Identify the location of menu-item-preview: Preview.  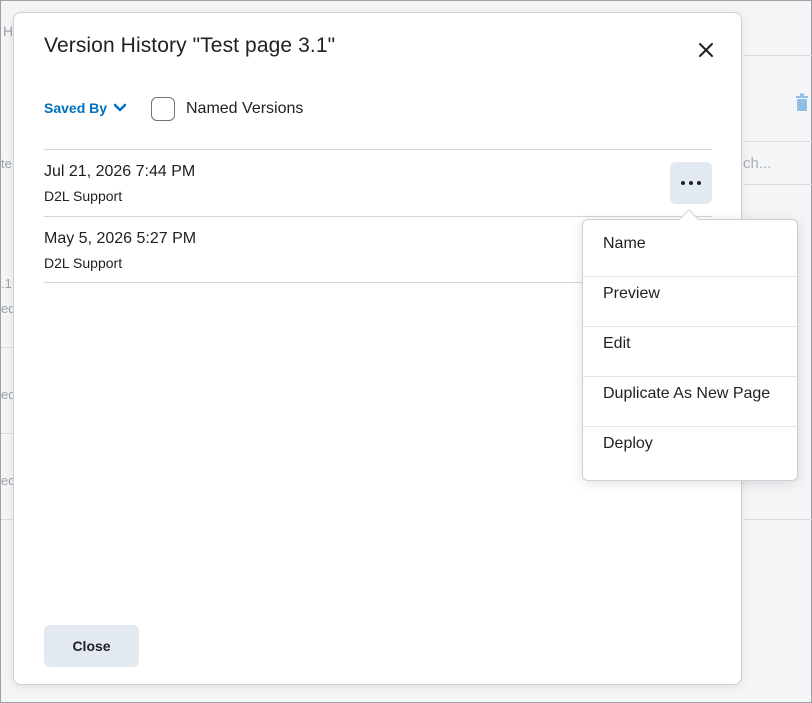
(690, 295).